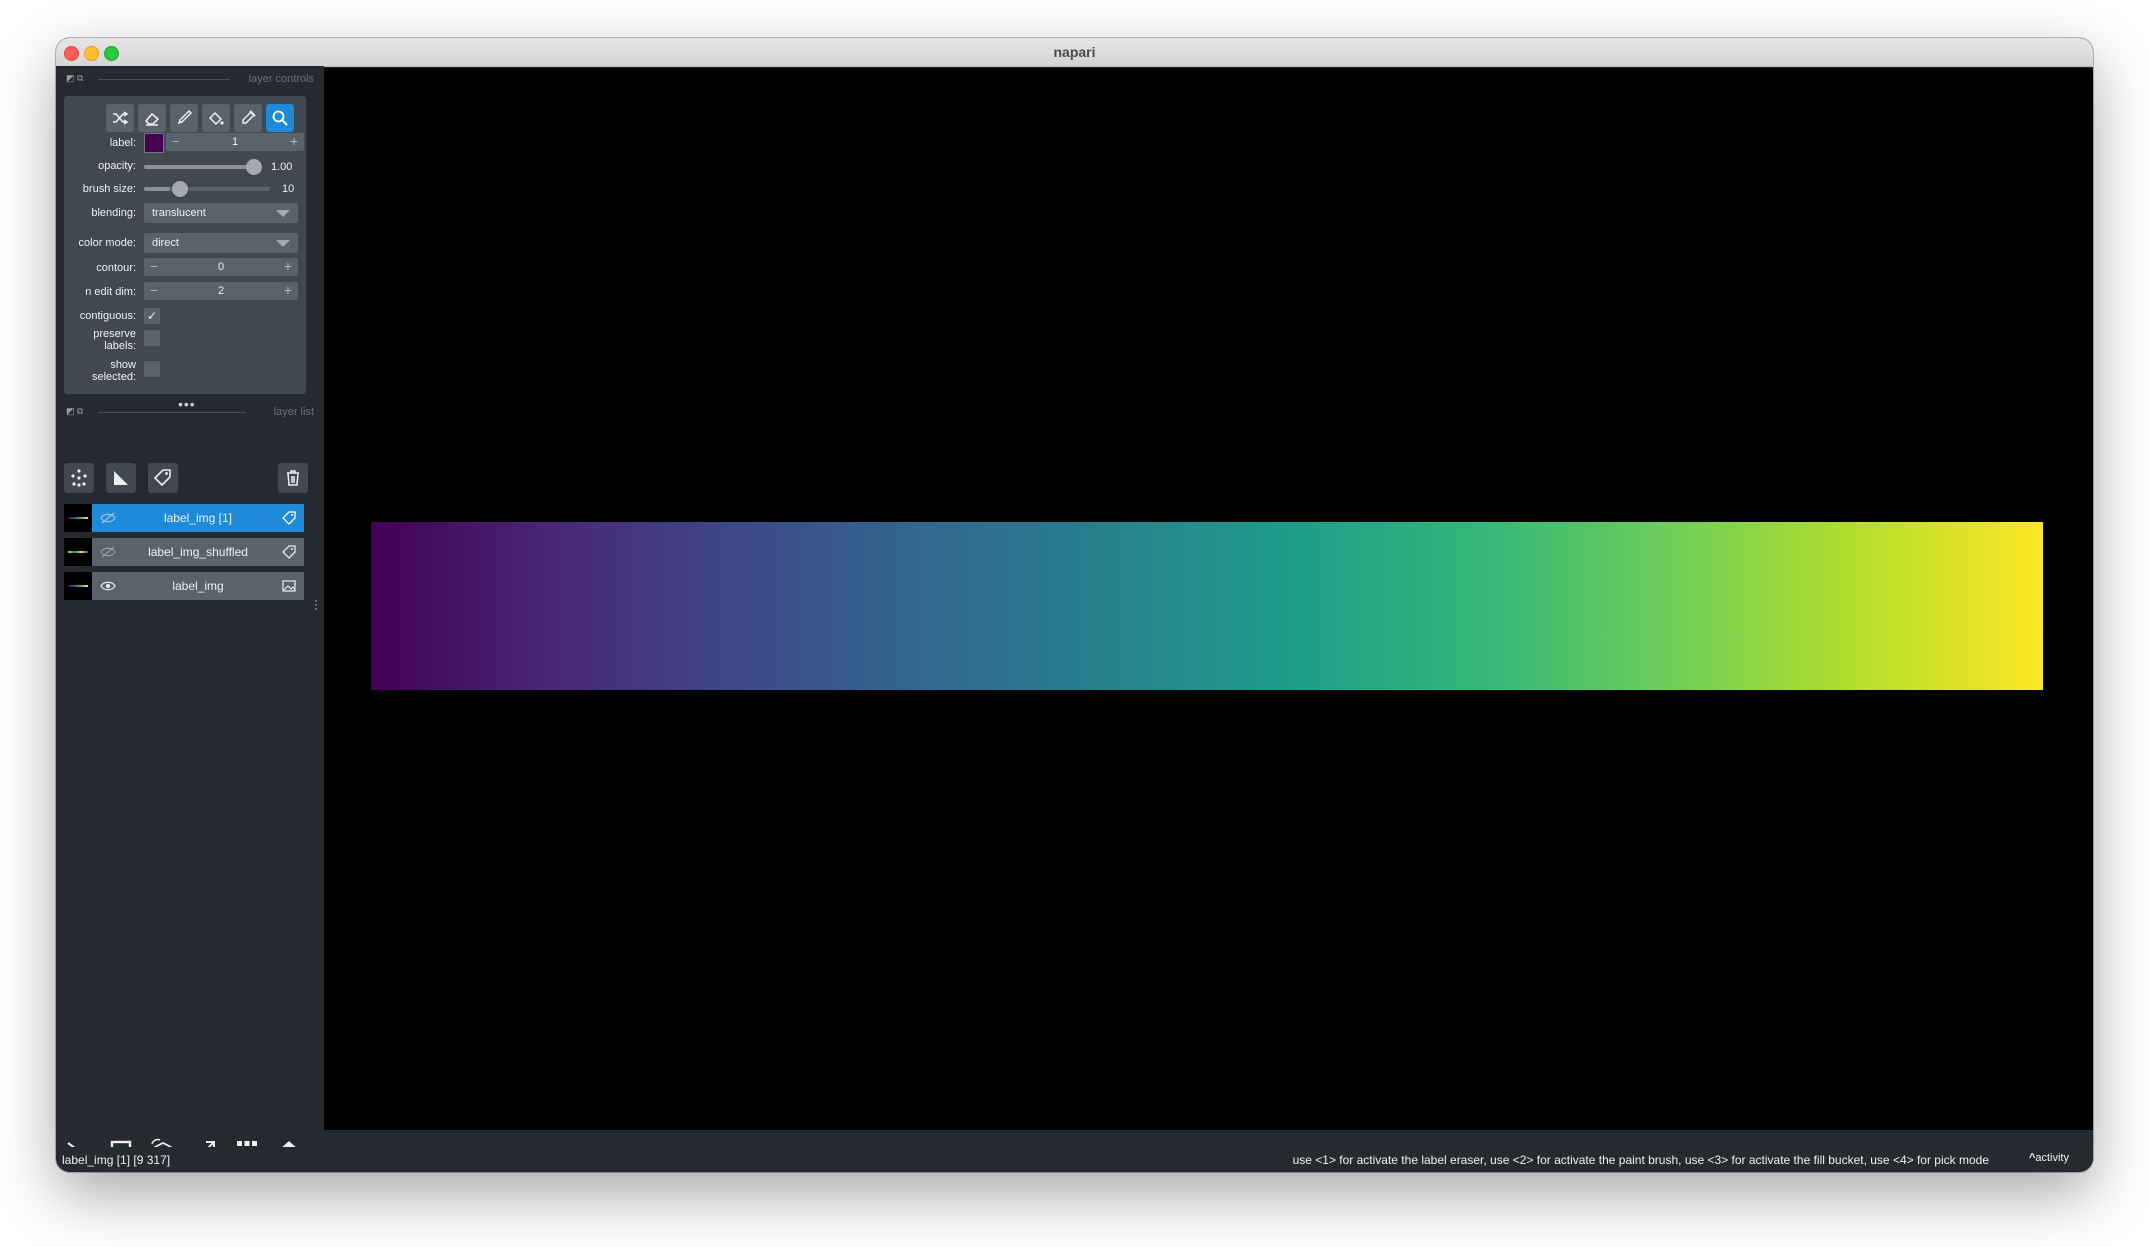 The height and width of the screenshot is (1247, 2150). I want to click on layer-item-body: label_img [1], so click(198, 518).